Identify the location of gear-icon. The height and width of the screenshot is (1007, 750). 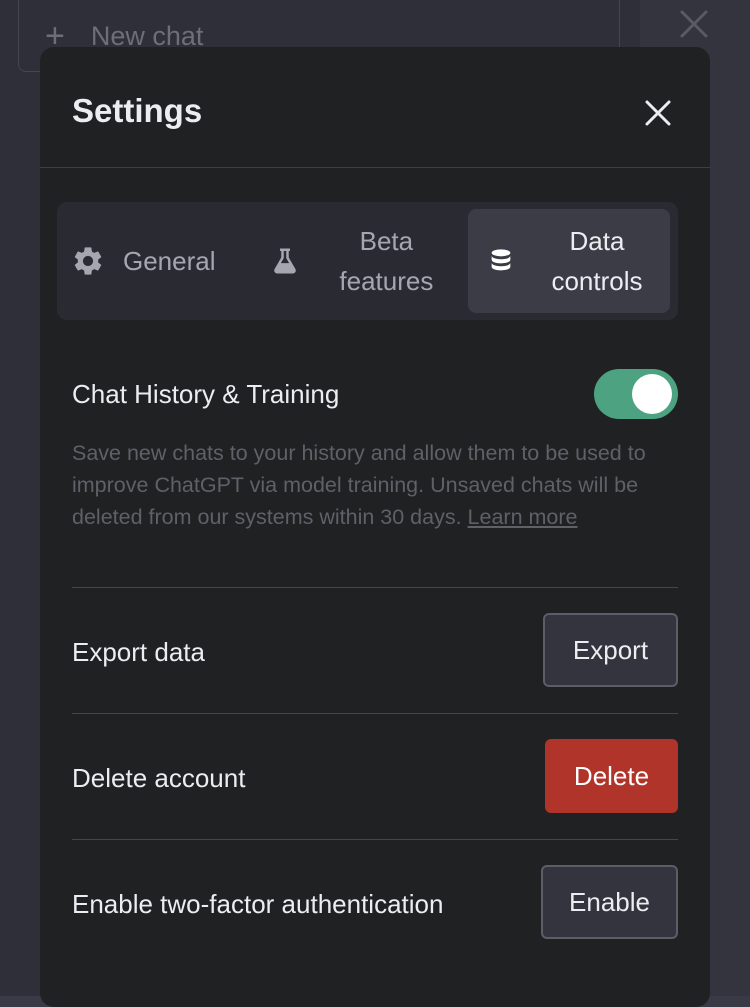
(88, 261).